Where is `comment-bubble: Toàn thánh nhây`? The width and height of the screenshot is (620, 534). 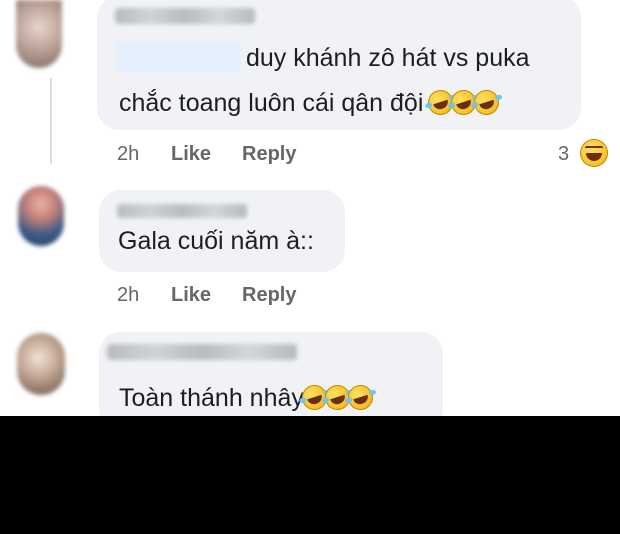 comment-bubble: Toàn thánh nhây is located at coordinates (271, 374).